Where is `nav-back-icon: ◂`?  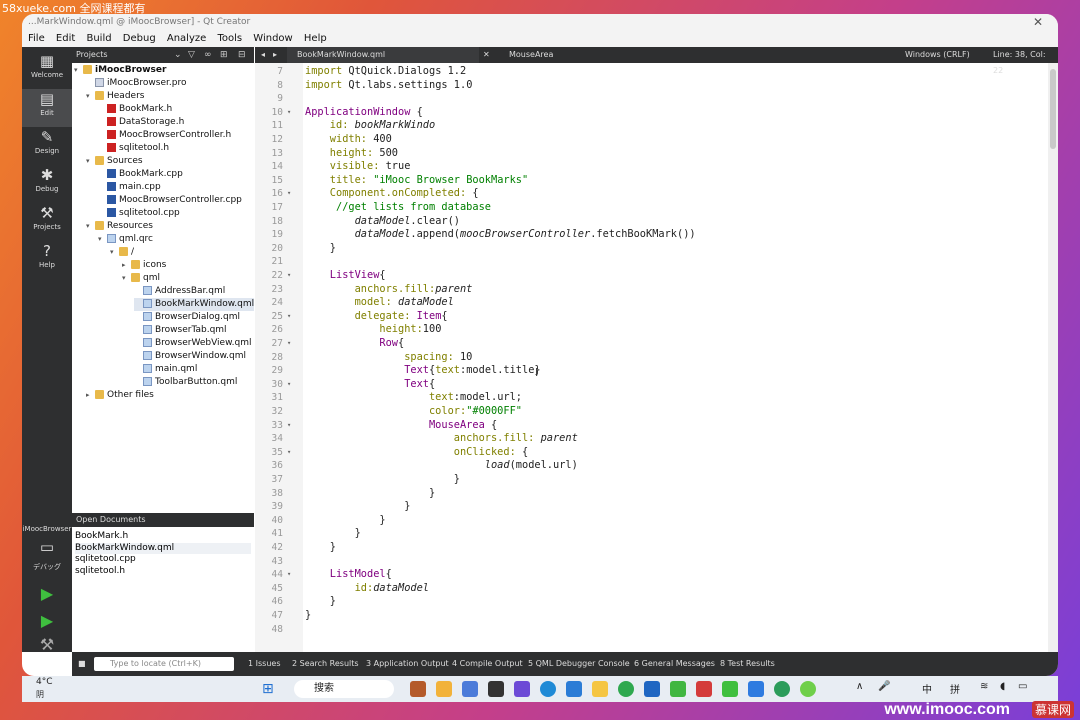 nav-back-icon: ◂ is located at coordinates (263, 55).